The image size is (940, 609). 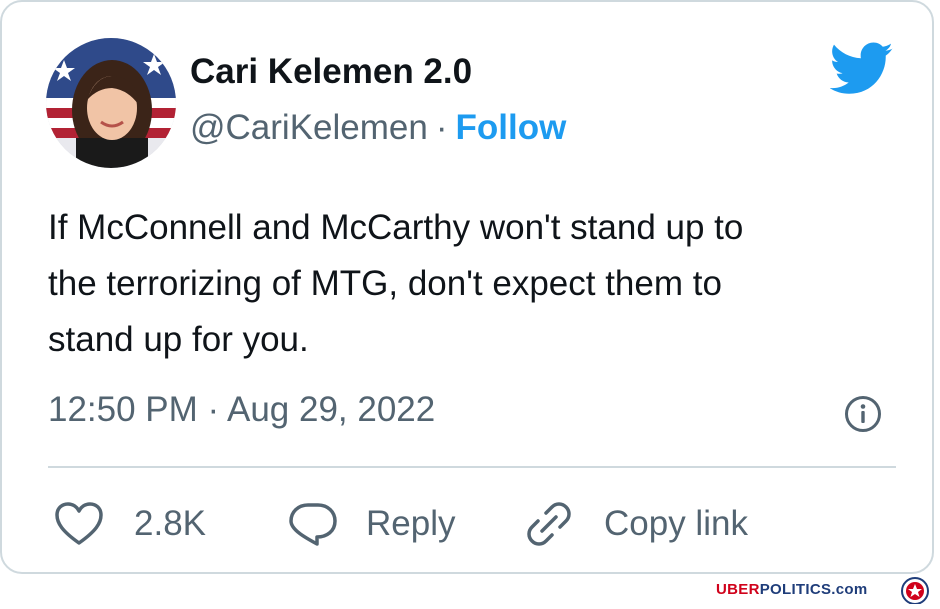 I want to click on reply-button: Reply, so click(x=371, y=524).